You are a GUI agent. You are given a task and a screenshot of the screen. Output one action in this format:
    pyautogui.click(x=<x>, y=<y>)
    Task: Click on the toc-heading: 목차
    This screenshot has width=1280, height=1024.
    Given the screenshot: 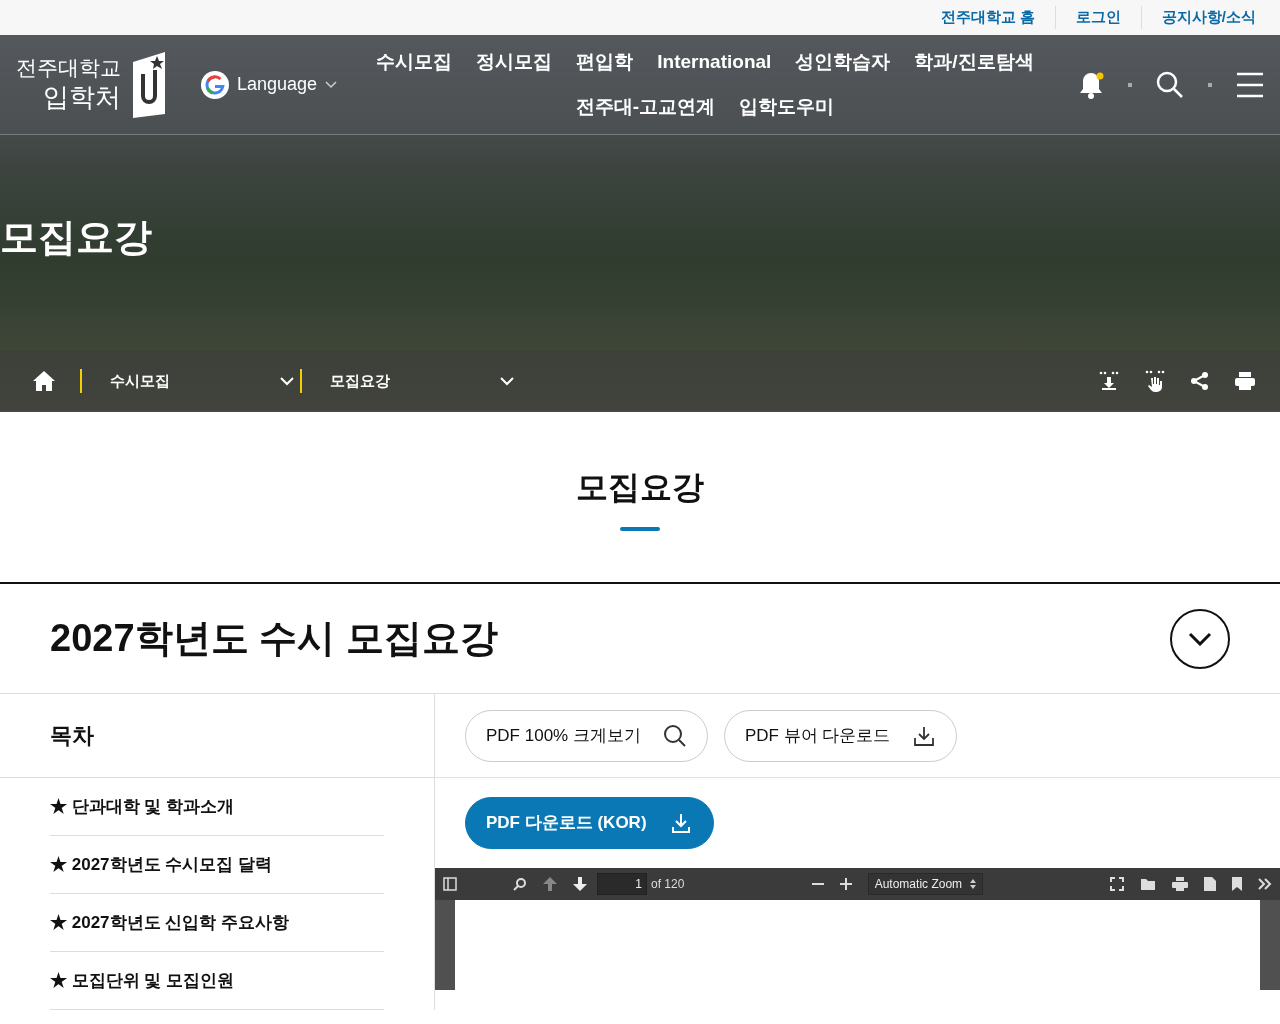 What is the action you would take?
    pyautogui.click(x=72, y=736)
    